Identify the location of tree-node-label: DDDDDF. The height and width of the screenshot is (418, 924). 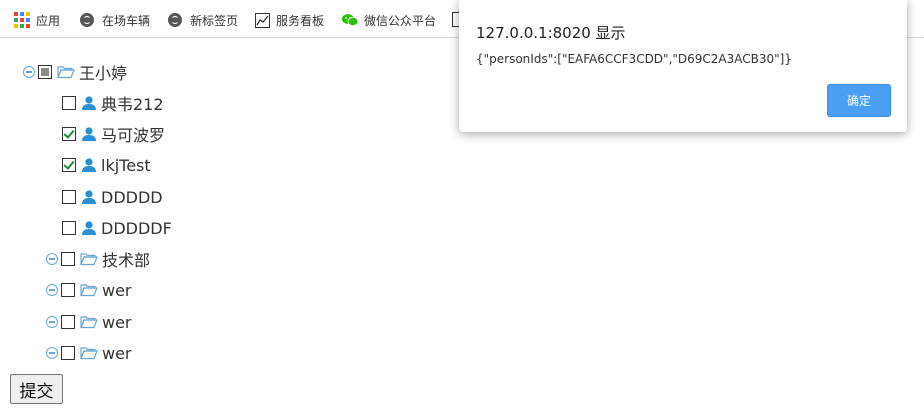
(136, 228).